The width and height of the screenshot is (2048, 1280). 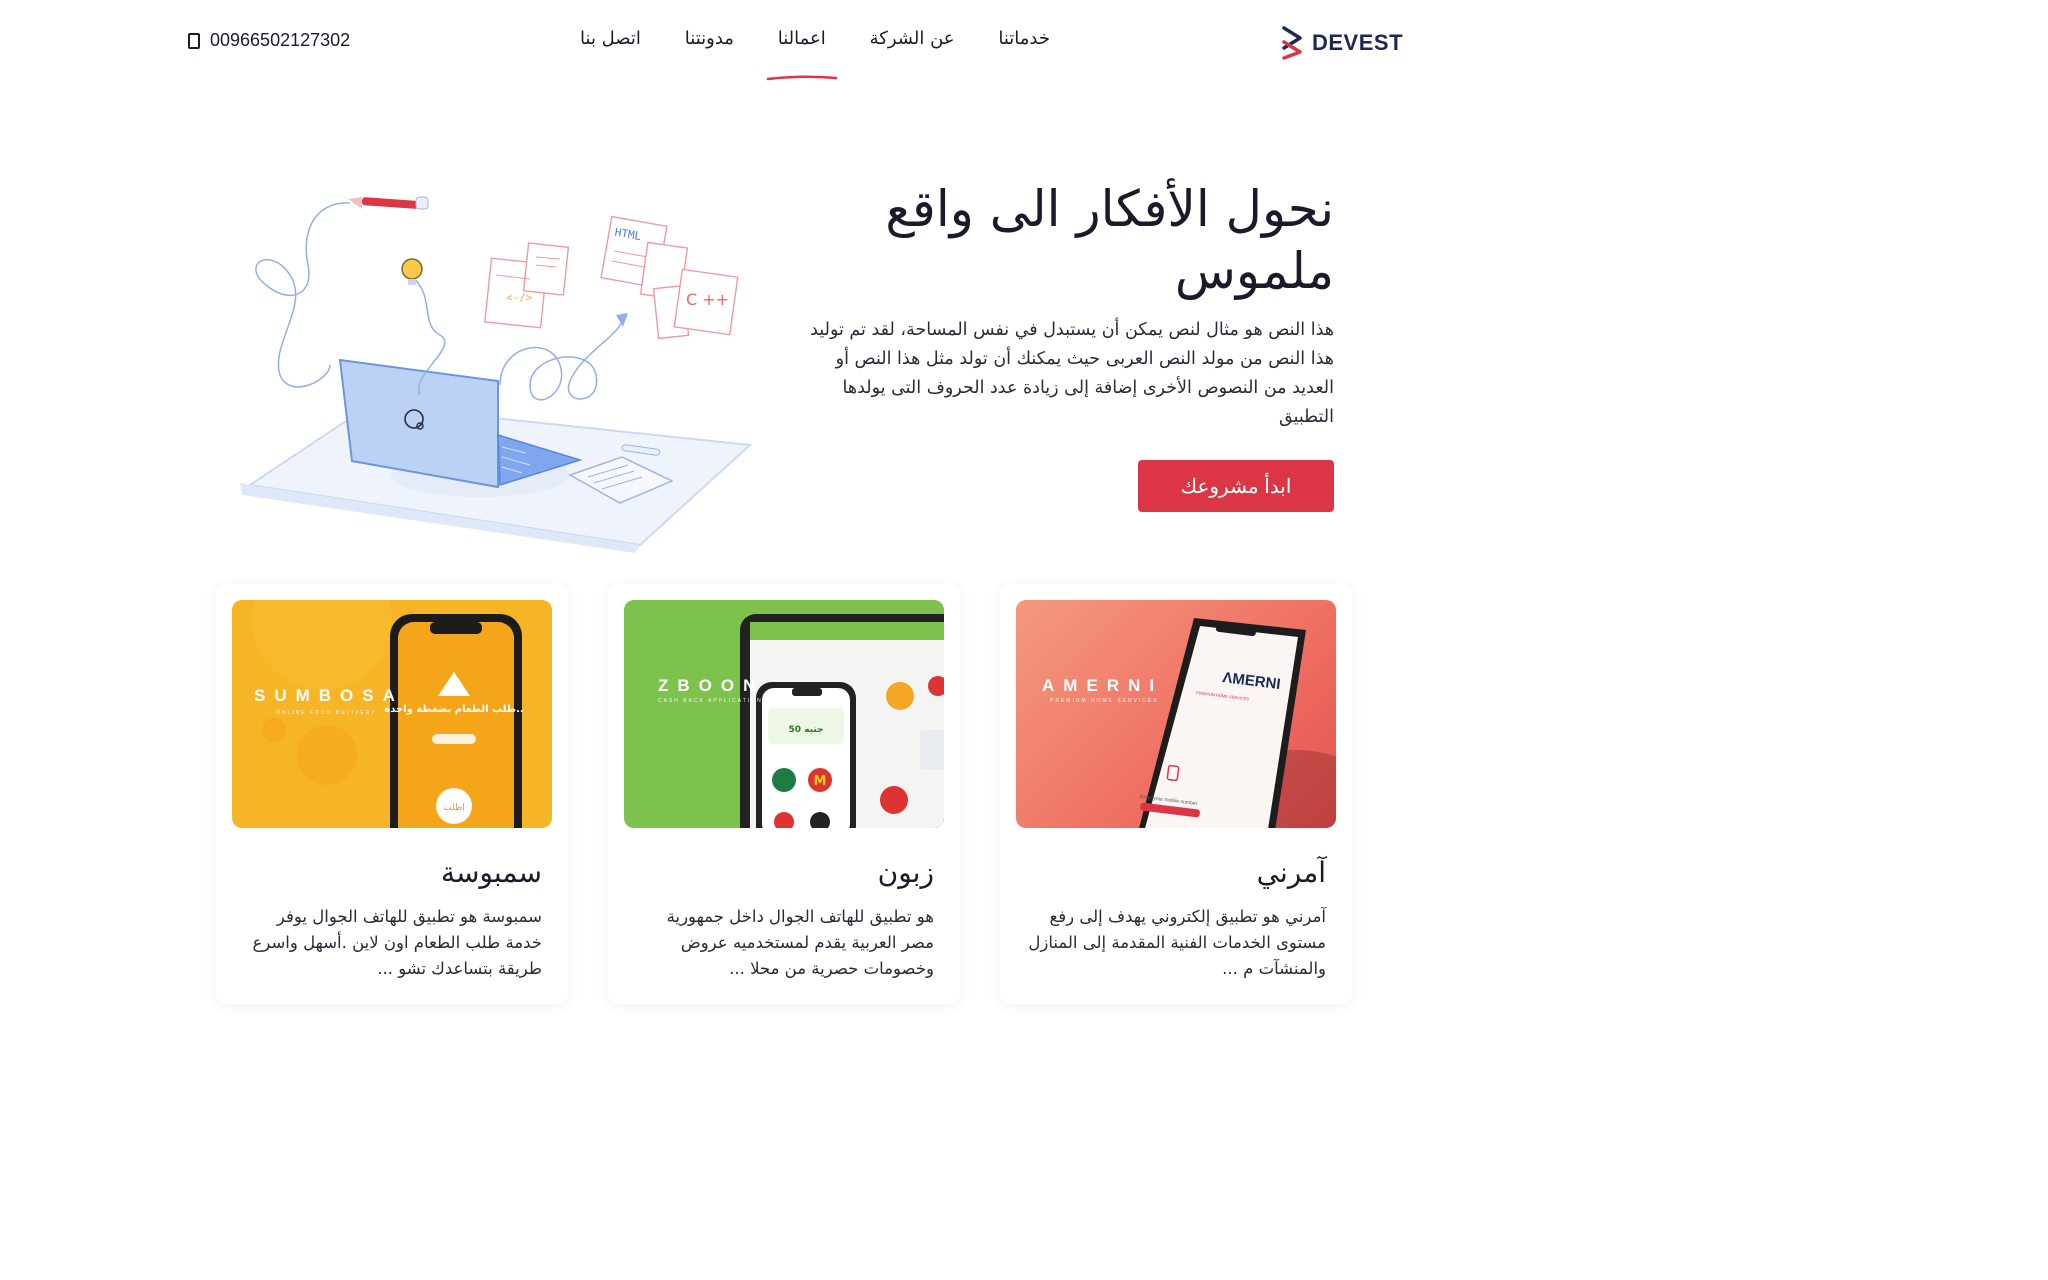 What do you see at coordinates (1109, 209) in the screenshot?
I see `hero-title-line1: نحول الأفكار الى واقع` at bounding box center [1109, 209].